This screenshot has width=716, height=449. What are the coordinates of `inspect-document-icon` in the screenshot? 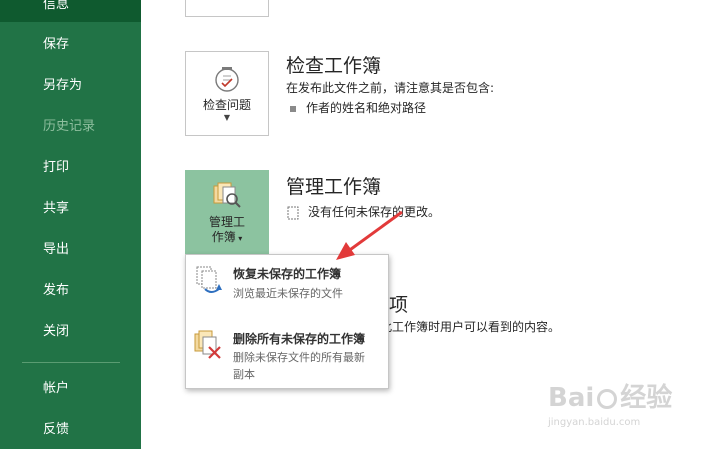 It's located at (227, 79).